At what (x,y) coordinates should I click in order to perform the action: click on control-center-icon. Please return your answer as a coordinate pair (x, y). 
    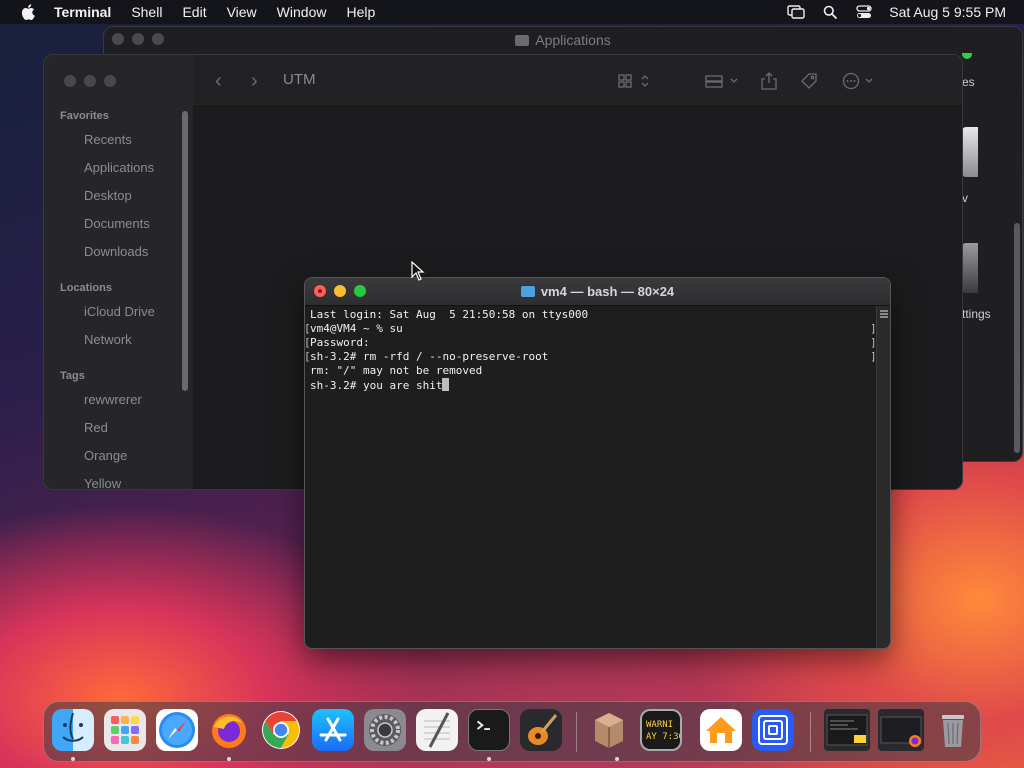
    Looking at the image, I should click on (864, 12).